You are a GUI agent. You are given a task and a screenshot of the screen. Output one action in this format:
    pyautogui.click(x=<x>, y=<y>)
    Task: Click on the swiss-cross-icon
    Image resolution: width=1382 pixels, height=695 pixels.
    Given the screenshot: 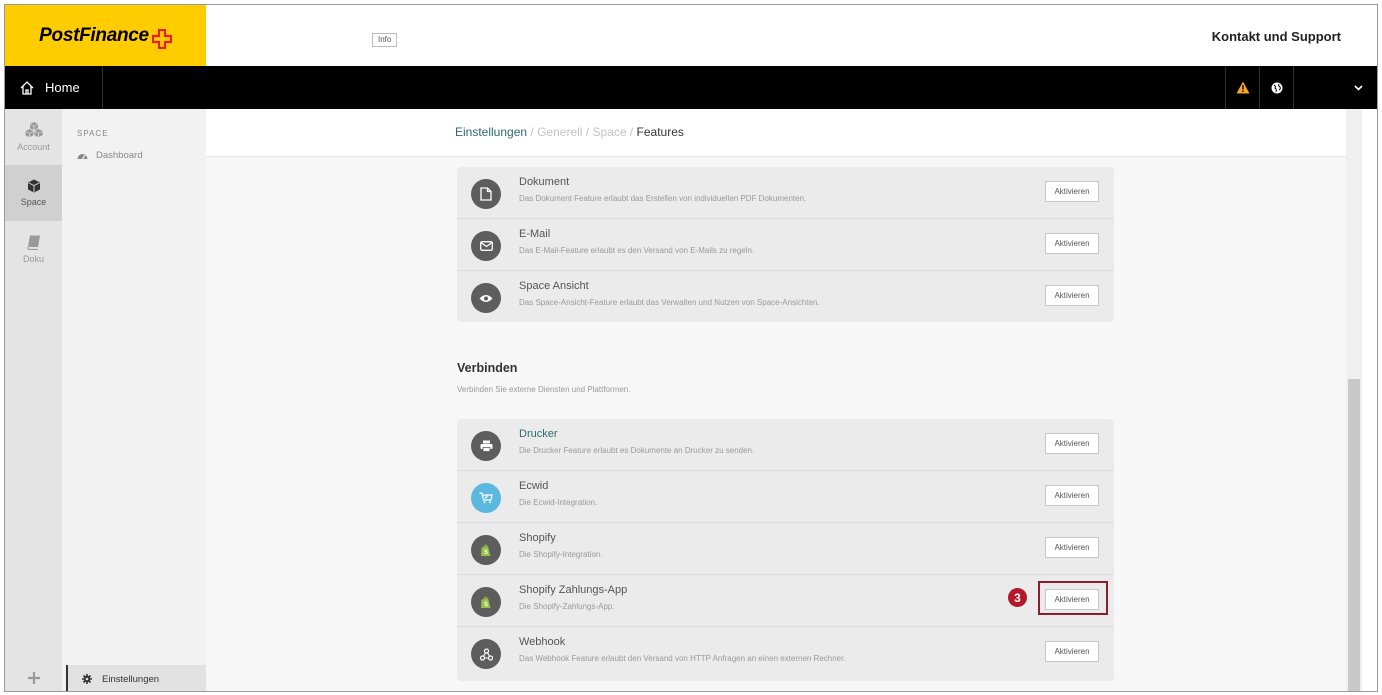 What is the action you would take?
    pyautogui.click(x=161, y=38)
    